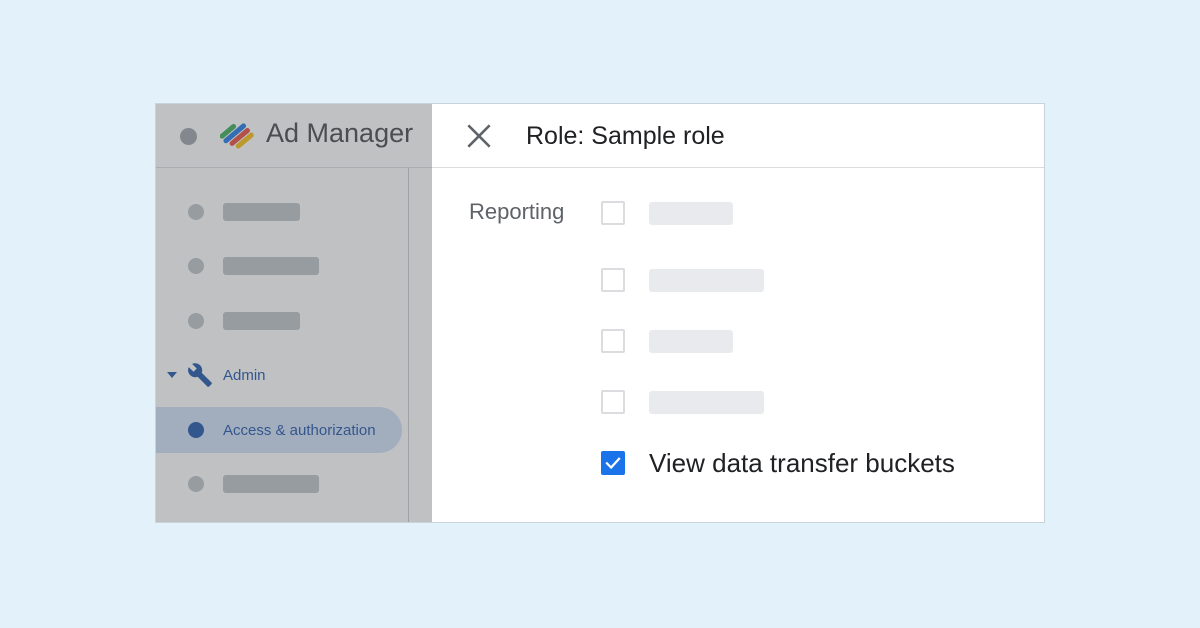 Image resolution: width=1200 pixels, height=628 pixels. What do you see at coordinates (802, 463) in the screenshot?
I see `permission-label: View data transfer buckets` at bounding box center [802, 463].